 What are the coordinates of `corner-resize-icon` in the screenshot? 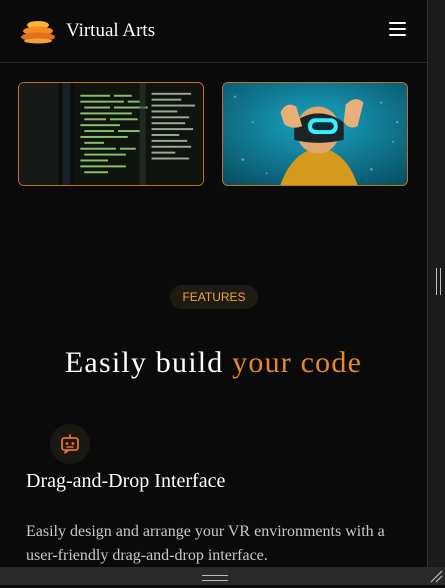 It's located at (436, 576).